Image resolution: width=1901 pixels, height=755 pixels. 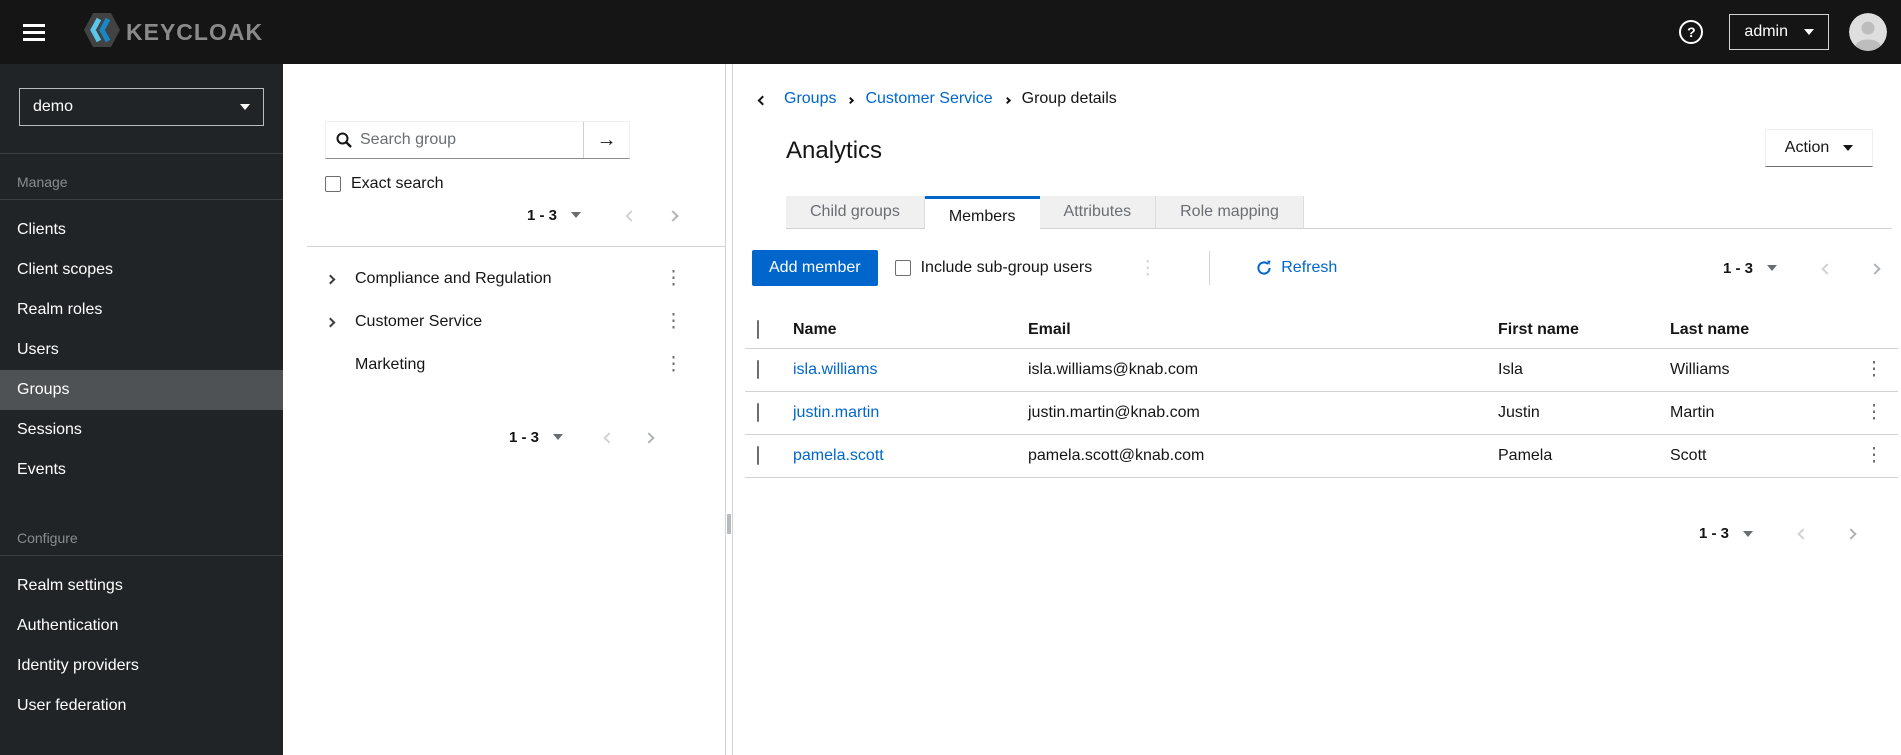 What do you see at coordinates (344, 140) in the screenshot?
I see `search-icon` at bounding box center [344, 140].